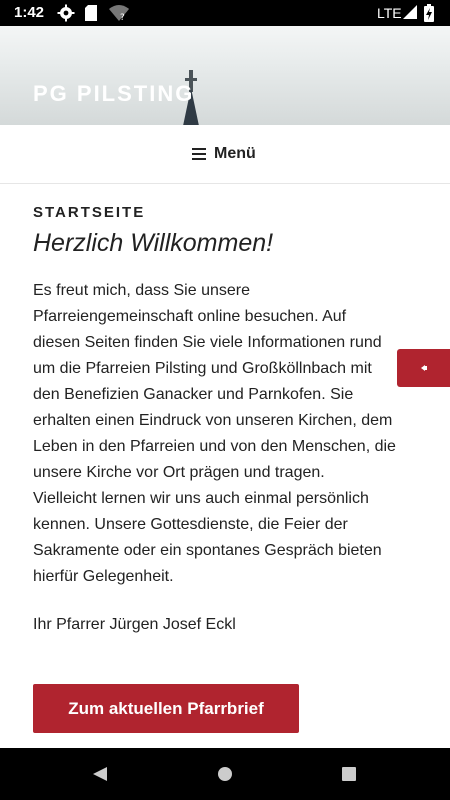 This screenshot has height=800, width=450. What do you see at coordinates (429, 15) in the screenshot?
I see `battery-charging-icon` at bounding box center [429, 15].